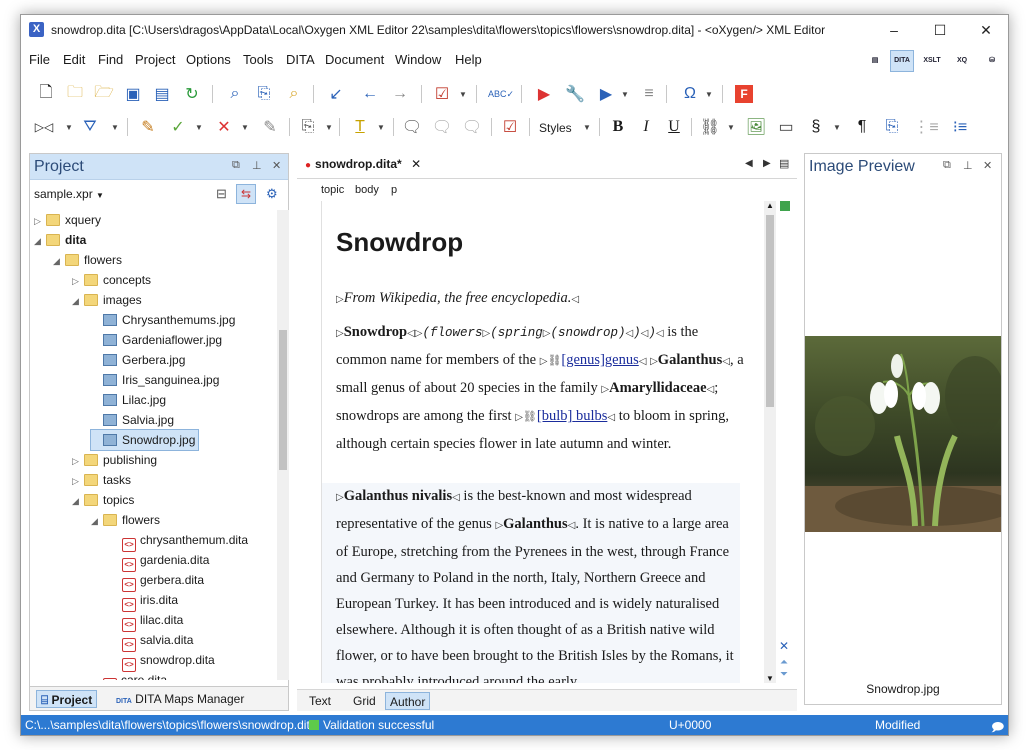  What do you see at coordinates (412, 127) in the screenshot?
I see `add-comment-icon: 🗨` at bounding box center [412, 127].